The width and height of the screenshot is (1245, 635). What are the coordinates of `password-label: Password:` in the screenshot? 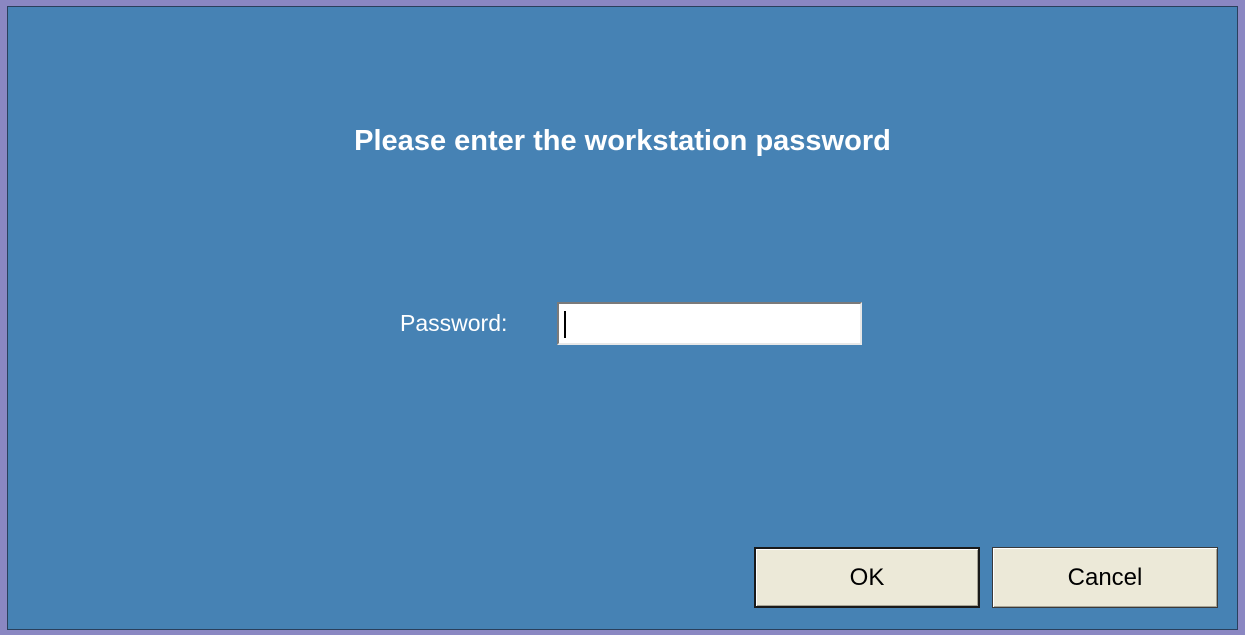 It's located at (454, 323).